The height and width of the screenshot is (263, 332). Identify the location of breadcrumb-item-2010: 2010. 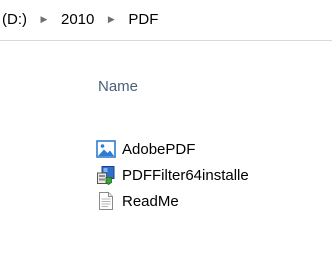
(77, 19).